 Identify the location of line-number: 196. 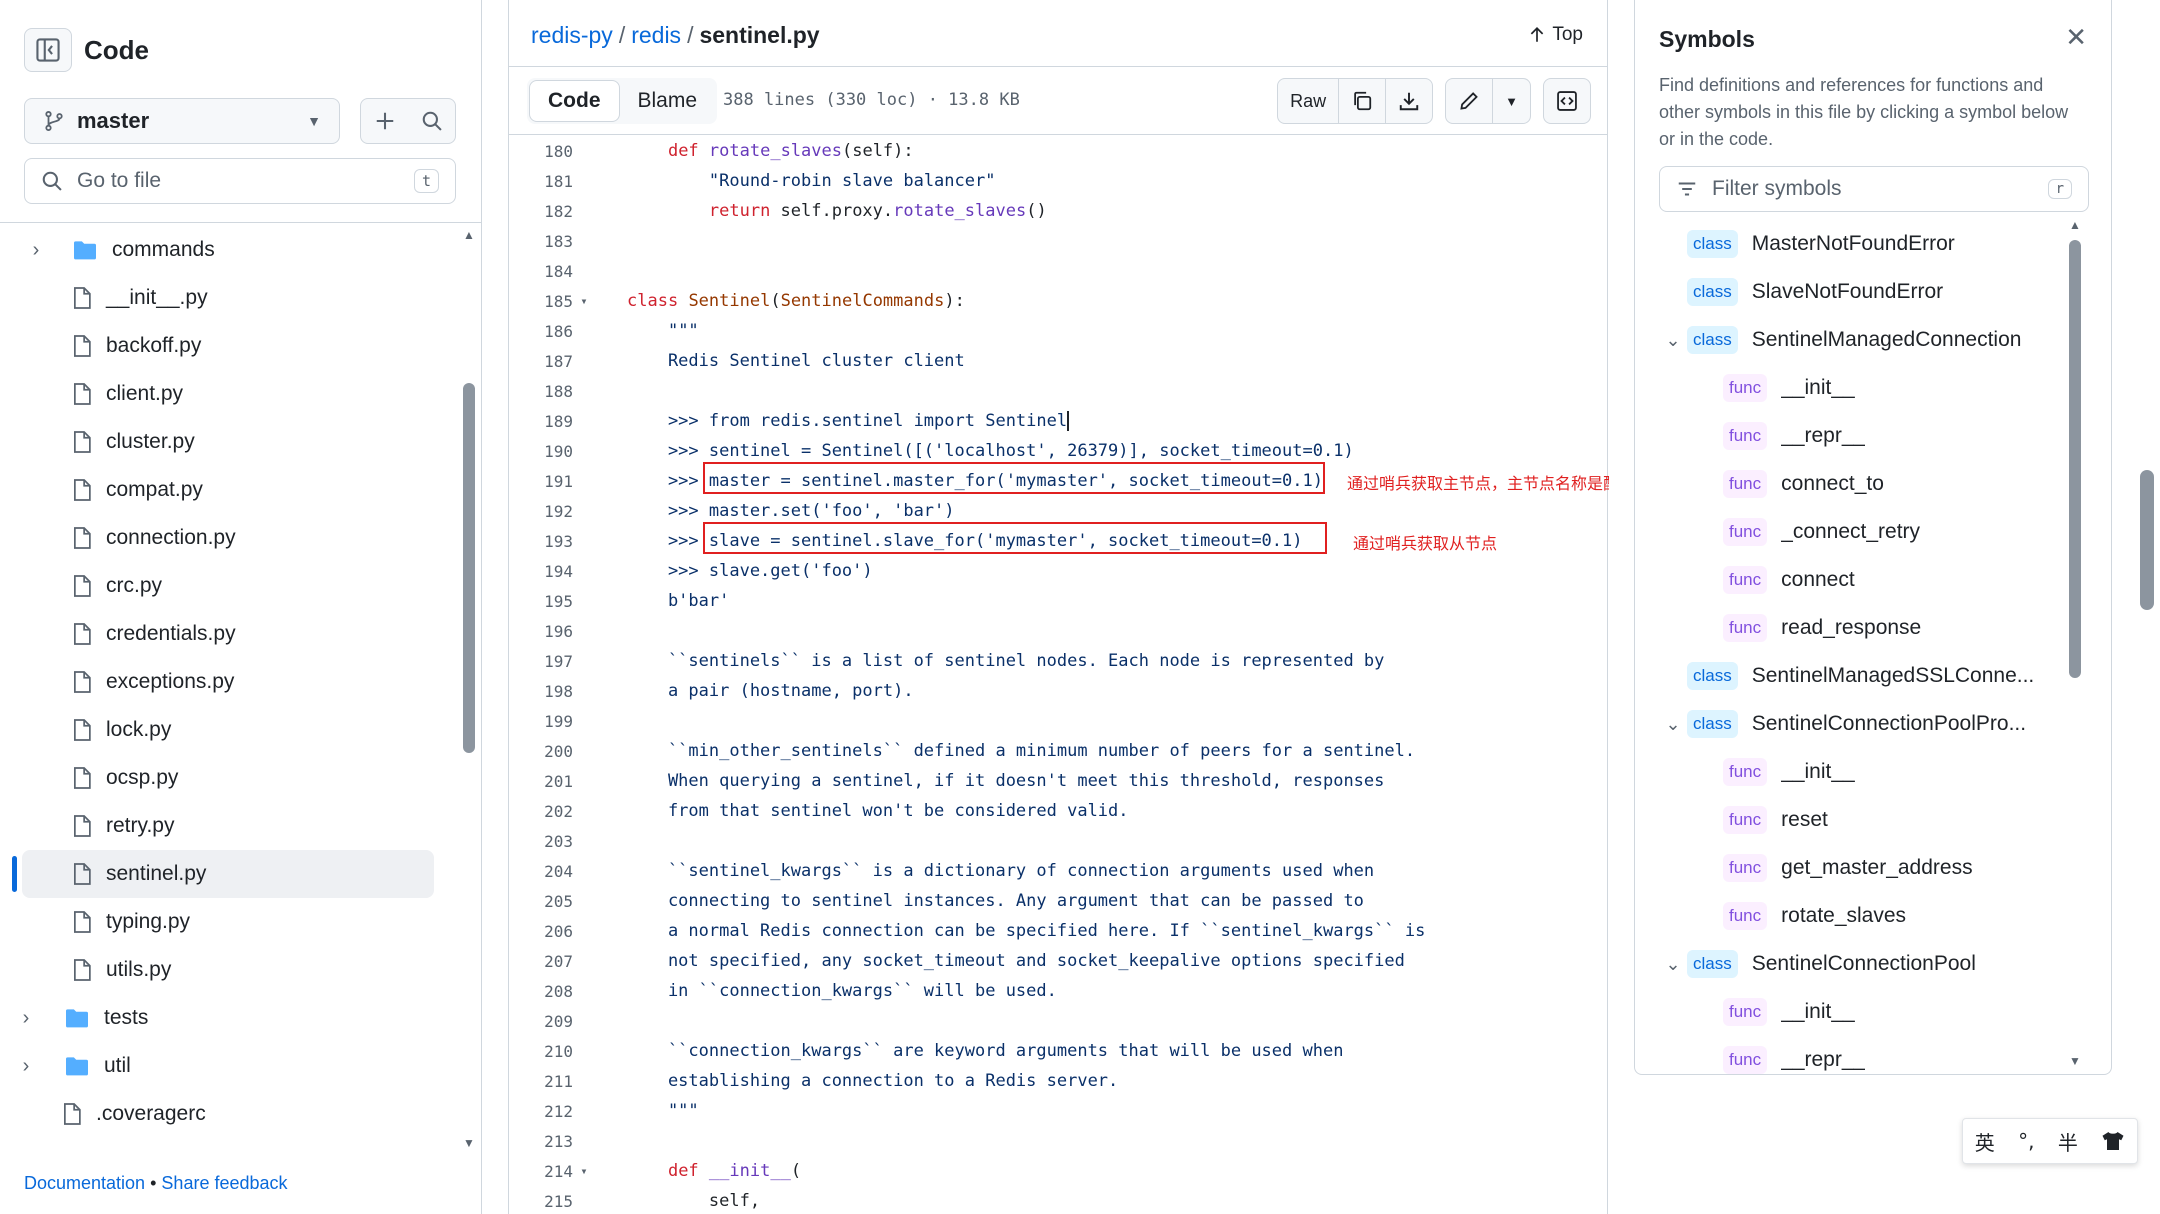
(541, 631).